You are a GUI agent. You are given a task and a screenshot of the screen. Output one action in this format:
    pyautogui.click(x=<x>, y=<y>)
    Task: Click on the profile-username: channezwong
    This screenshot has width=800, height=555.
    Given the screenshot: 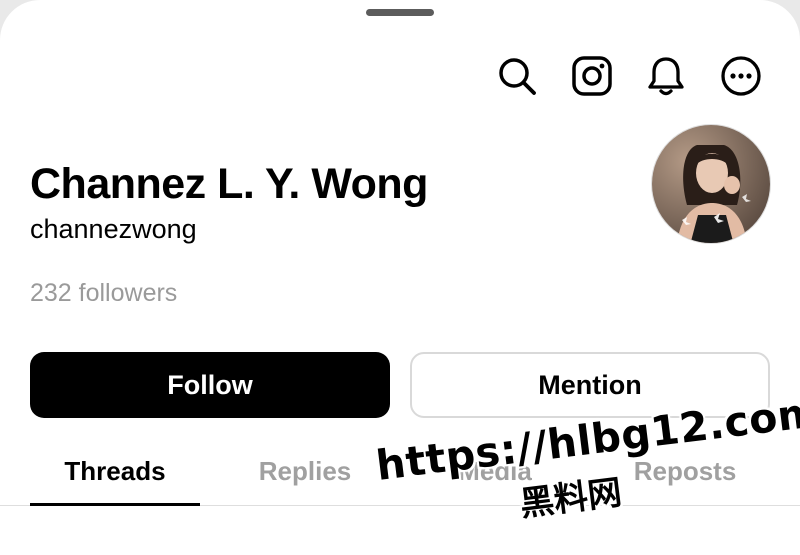 What is the action you would take?
    pyautogui.click(x=113, y=229)
    